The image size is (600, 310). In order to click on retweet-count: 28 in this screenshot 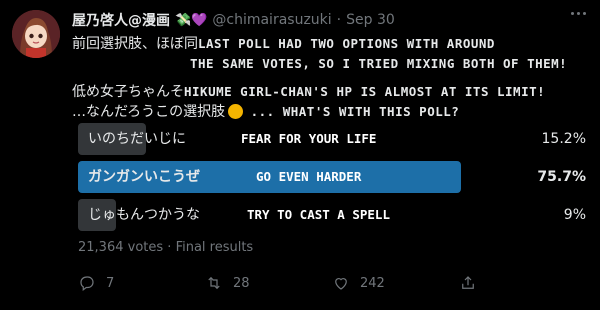, I will do `click(241, 283)`.